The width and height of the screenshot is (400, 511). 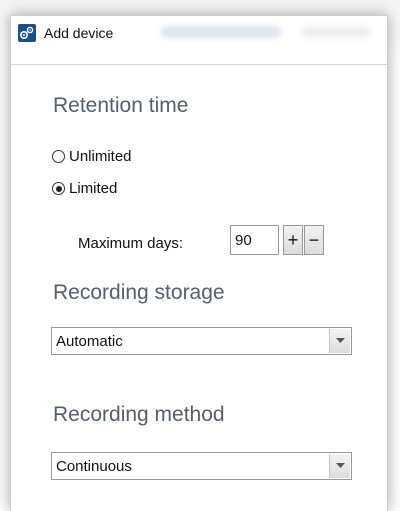 I want to click on increment-button: +, so click(x=293, y=240).